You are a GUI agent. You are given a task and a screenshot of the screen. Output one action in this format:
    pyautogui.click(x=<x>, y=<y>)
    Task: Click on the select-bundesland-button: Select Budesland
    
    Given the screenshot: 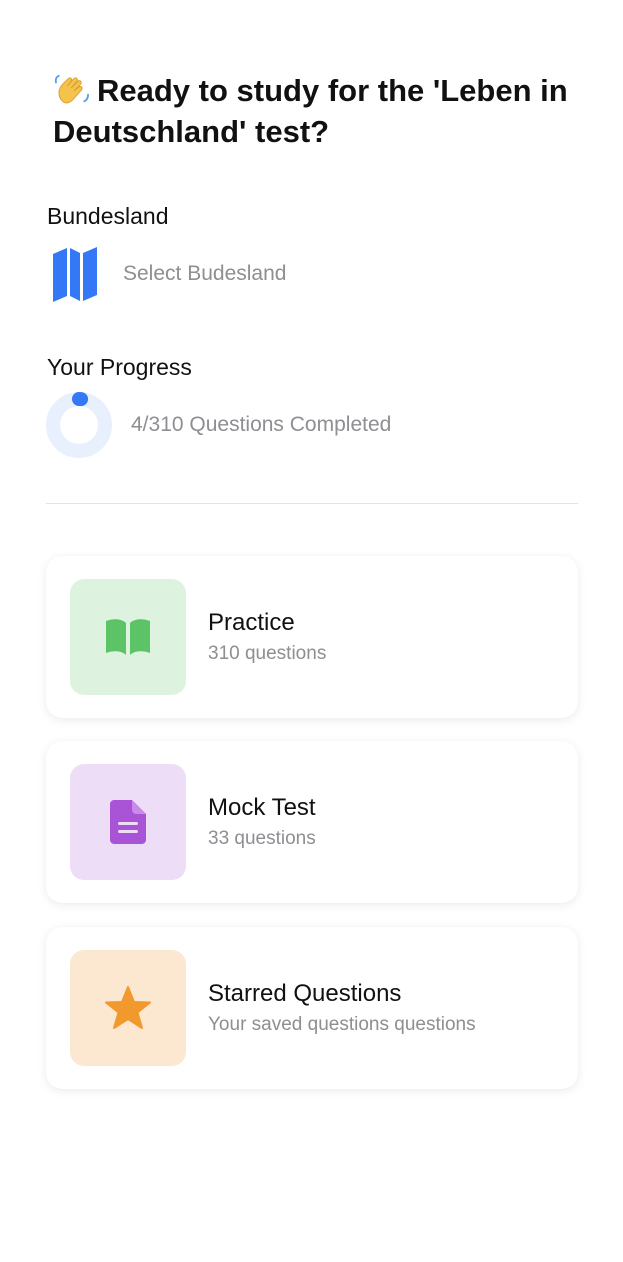 What is the action you would take?
    pyautogui.click(x=165, y=274)
    